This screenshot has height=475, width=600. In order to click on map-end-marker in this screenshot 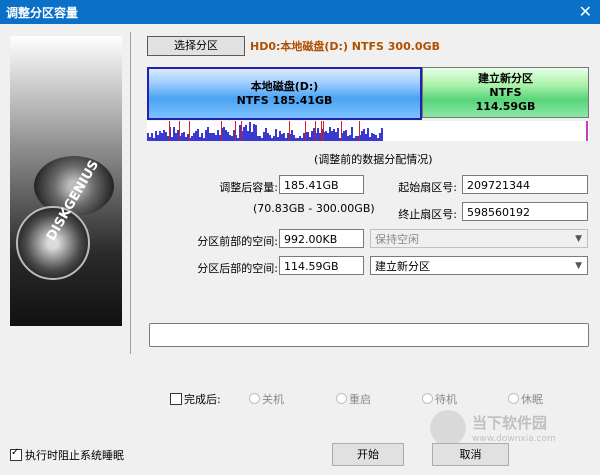, I will do `click(587, 131)`.